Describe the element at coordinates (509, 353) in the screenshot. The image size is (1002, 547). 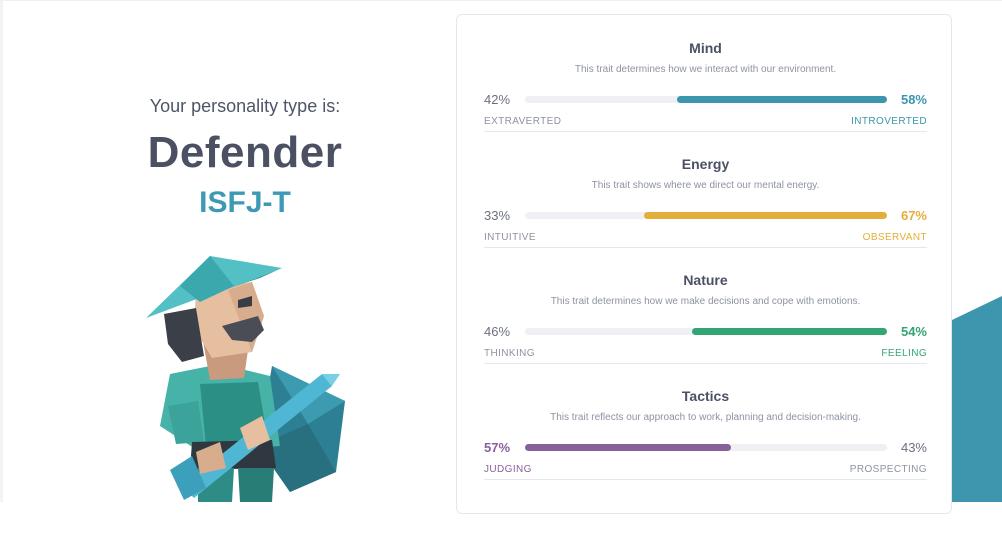
I see `trait-left-label: THINKING` at that location.